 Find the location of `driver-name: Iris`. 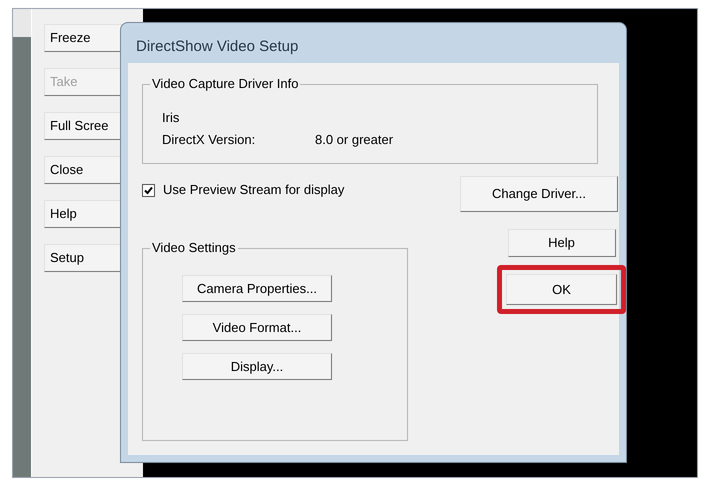

driver-name: Iris is located at coordinates (171, 118).